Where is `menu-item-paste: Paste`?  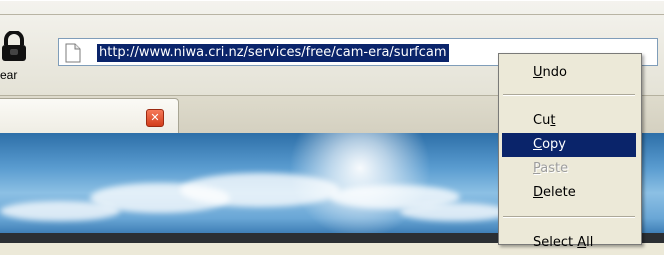
menu-item-paste: Paste is located at coordinates (569, 169).